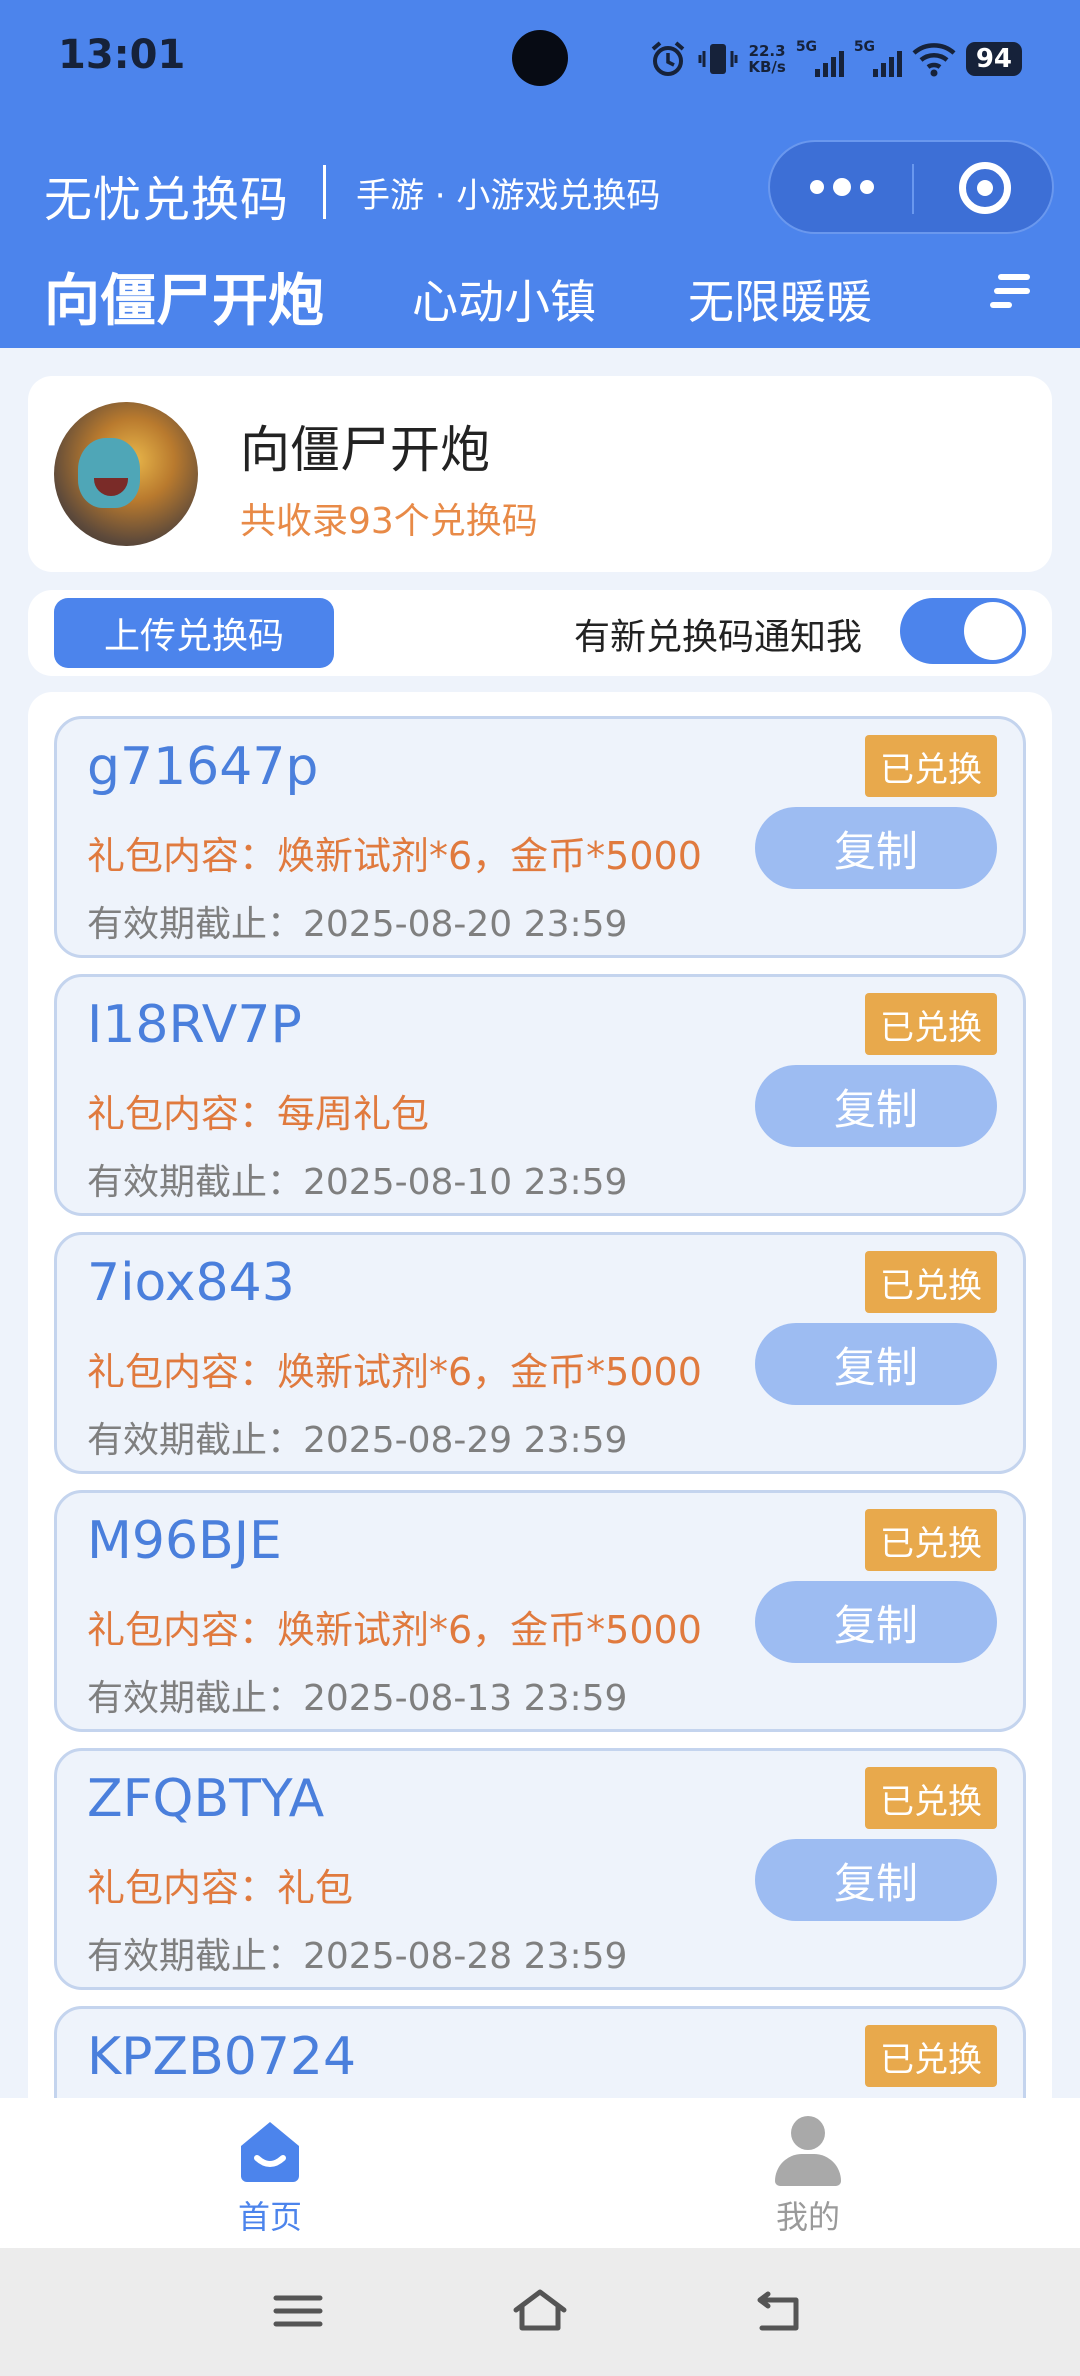 The width and height of the screenshot is (1080, 2376). I want to click on battery-level: 94, so click(993, 59).